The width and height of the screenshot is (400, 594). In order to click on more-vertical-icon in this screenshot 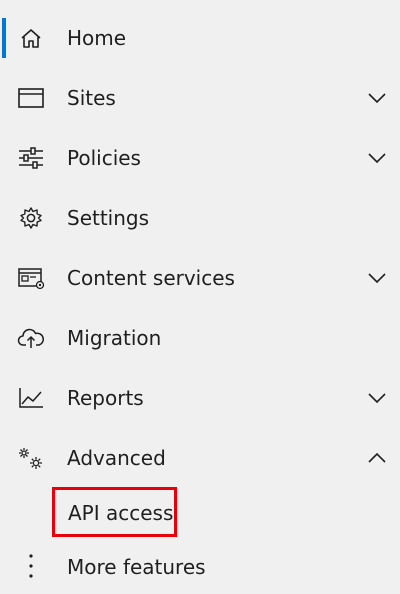, I will do `click(31, 566)`.